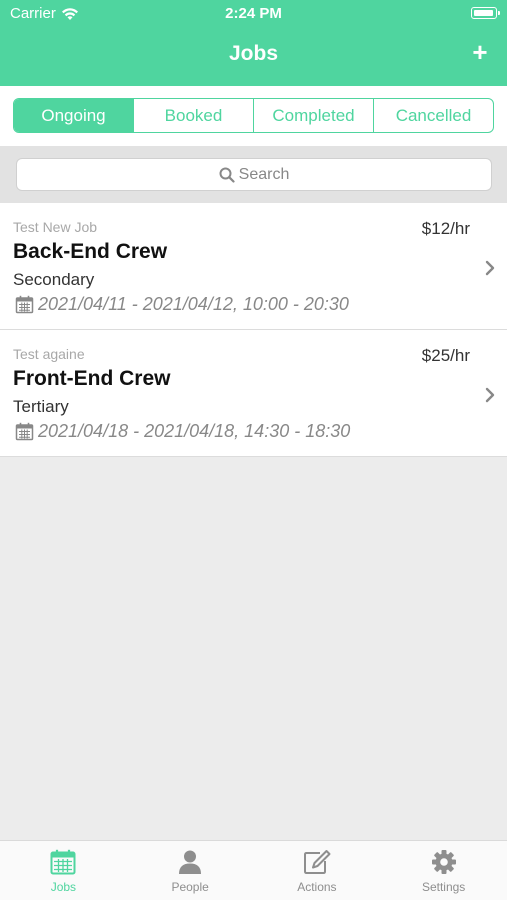 The width and height of the screenshot is (507, 900). I want to click on search-input: Search, so click(254, 174).